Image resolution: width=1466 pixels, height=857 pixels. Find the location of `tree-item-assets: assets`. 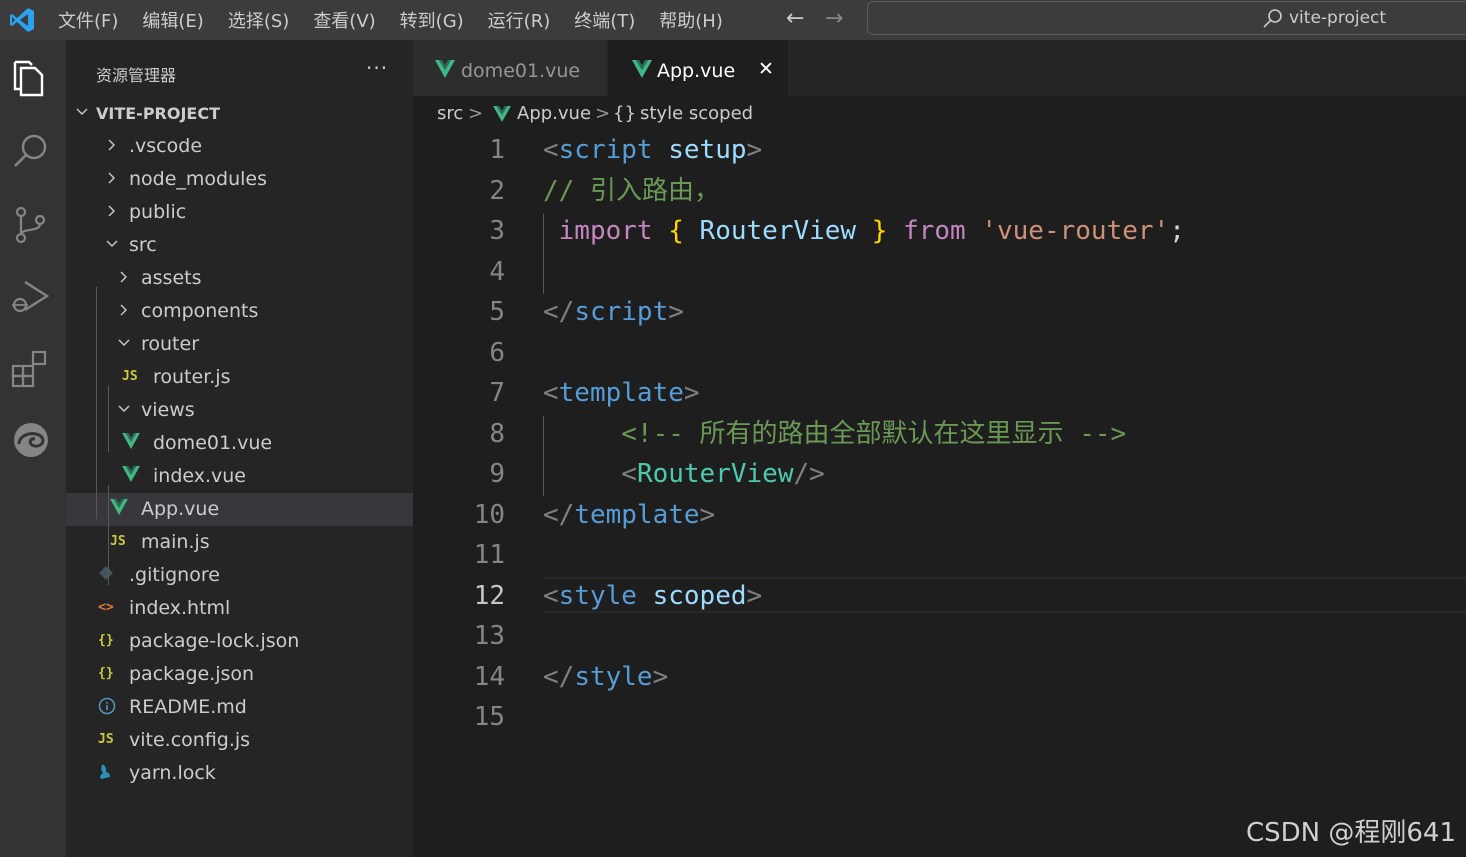

tree-item-assets: assets is located at coordinates (239, 278).